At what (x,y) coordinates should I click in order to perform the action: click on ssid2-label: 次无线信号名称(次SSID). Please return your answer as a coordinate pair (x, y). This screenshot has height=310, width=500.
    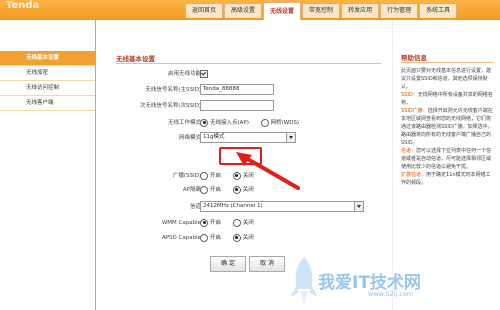
    Looking at the image, I should click on (170, 106).